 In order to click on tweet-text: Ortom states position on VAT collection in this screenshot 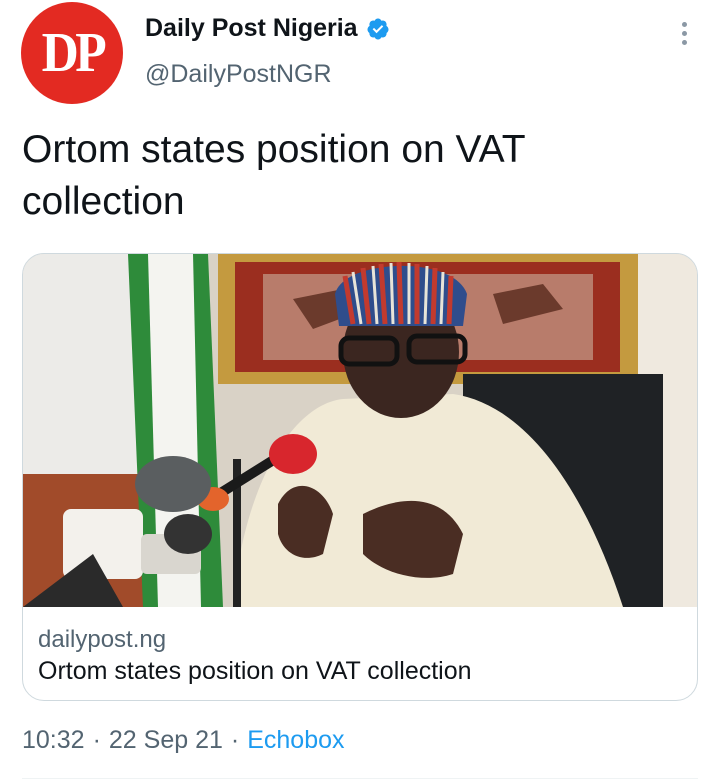, I will do `click(273, 175)`.